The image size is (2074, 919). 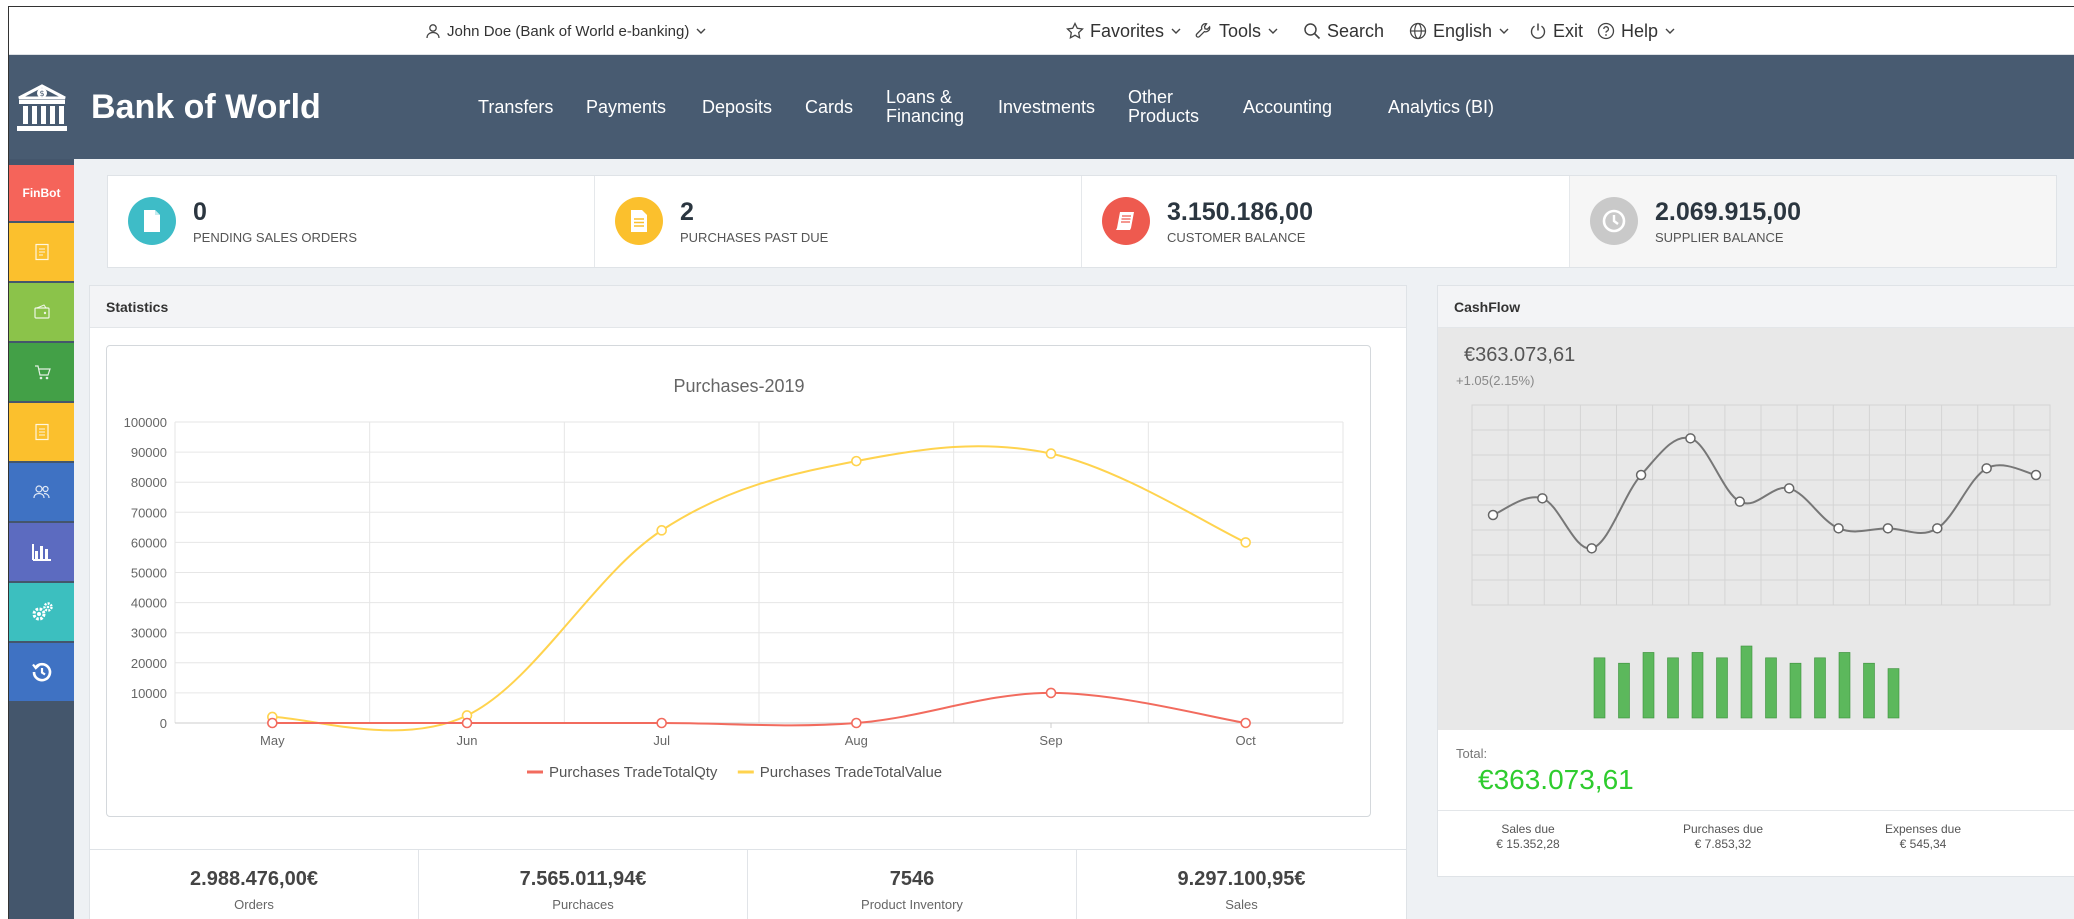 What do you see at coordinates (1167, 107) in the screenshot?
I see `nav-other-products: Other Products` at bounding box center [1167, 107].